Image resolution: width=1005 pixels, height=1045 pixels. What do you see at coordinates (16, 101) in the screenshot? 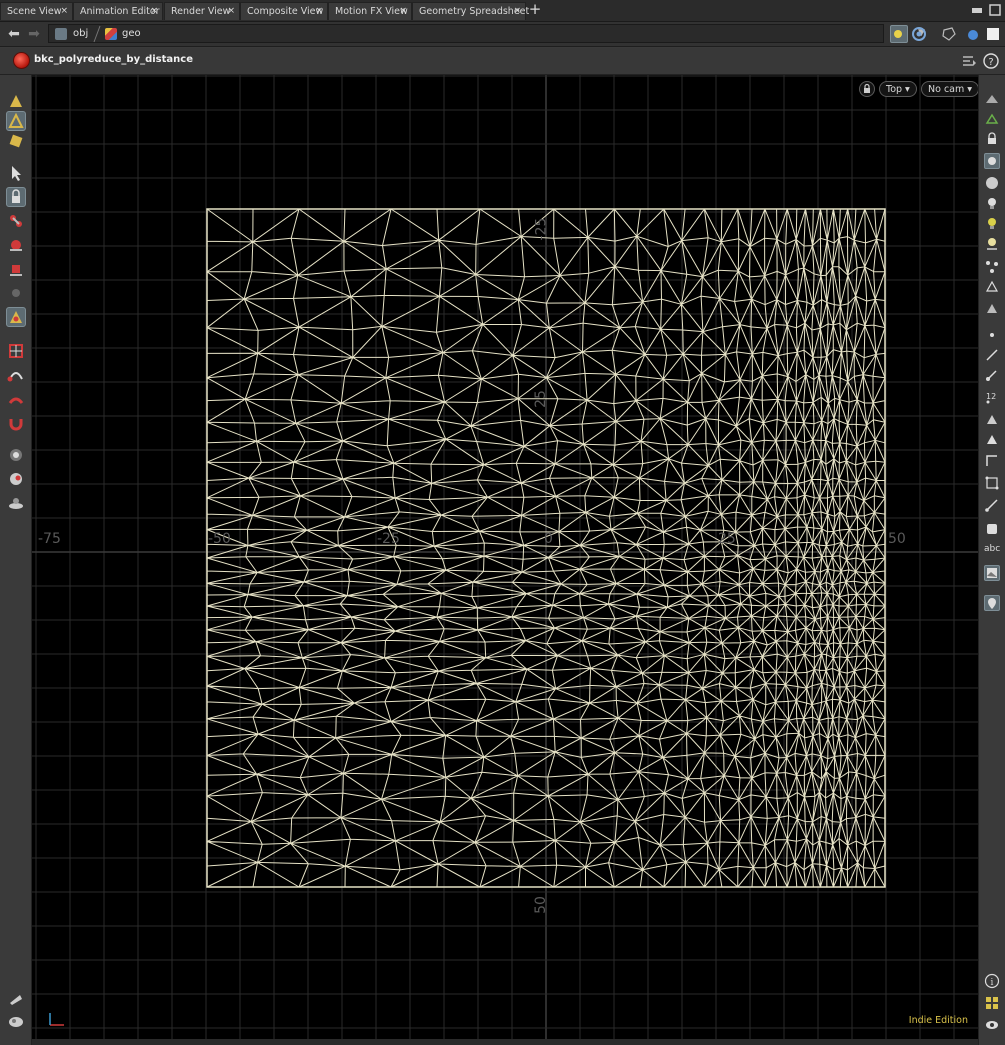
I see `select-points-icon` at bounding box center [16, 101].